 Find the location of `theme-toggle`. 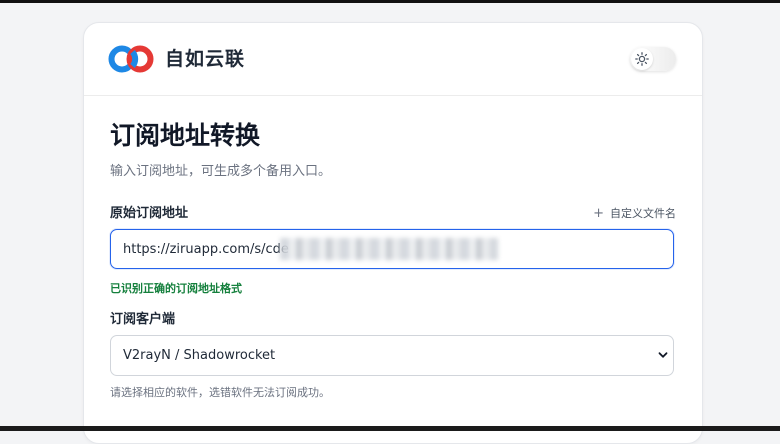

theme-toggle is located at coordinates (653, 59).